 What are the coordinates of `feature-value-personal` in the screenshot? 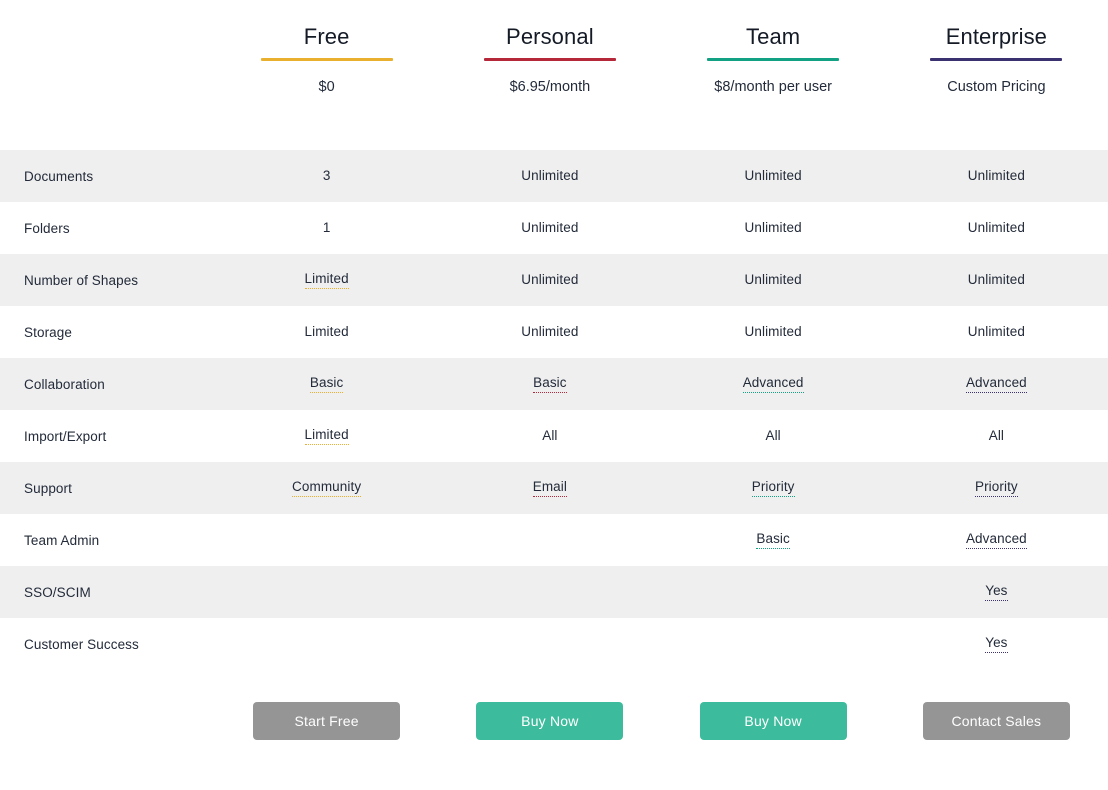 It's located at (549, 592).